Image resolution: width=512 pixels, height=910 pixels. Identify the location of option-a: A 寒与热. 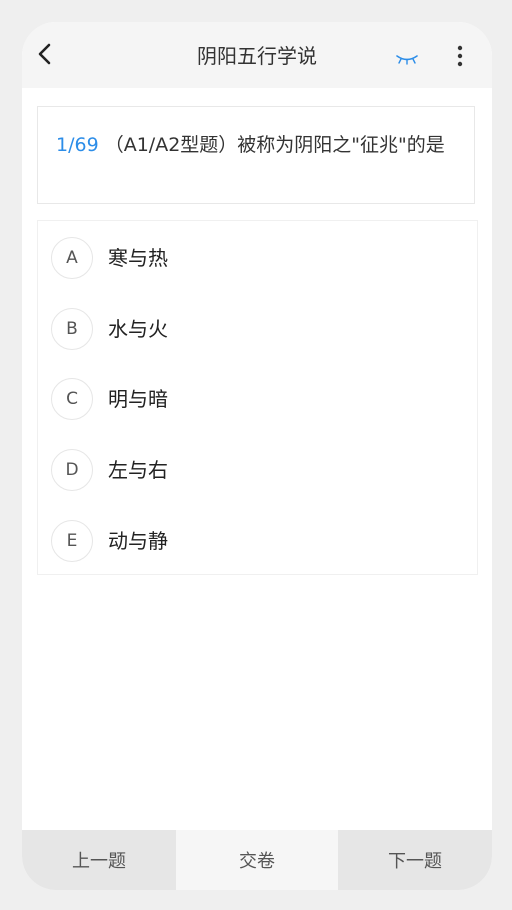
(257, 259).